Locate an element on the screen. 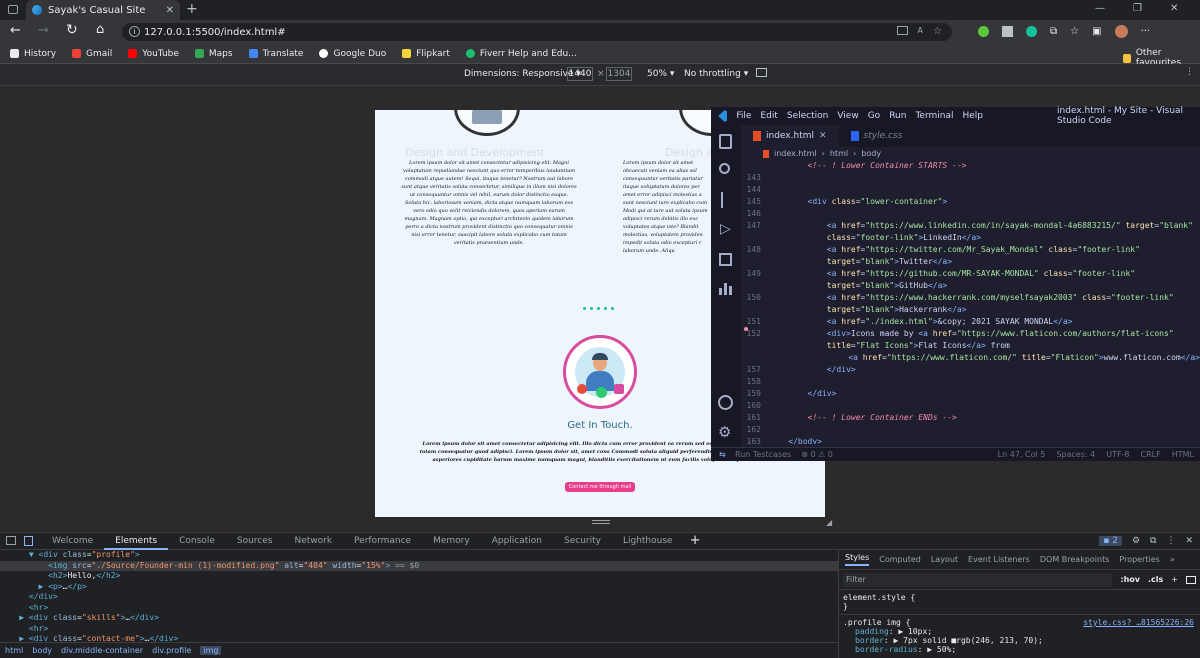  crumb-middle-container: div.middle-container is located at coordinates (102, 650).